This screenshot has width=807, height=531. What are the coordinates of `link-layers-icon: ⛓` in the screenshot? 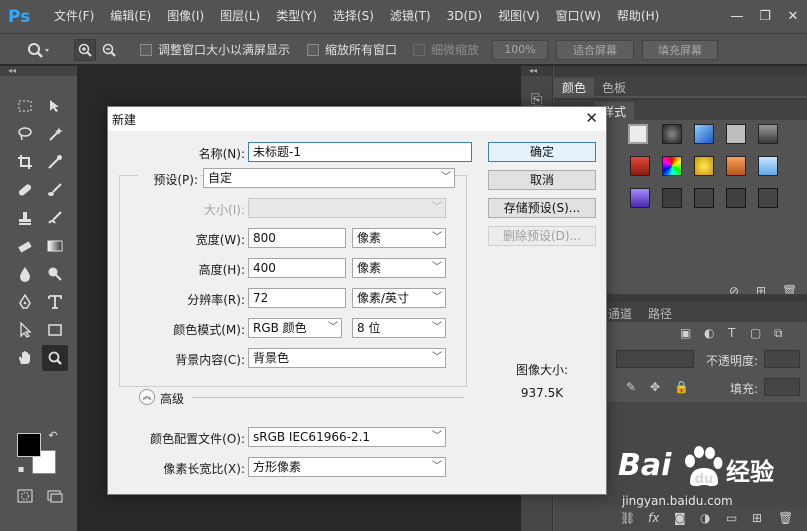 It's located at (627, 518).